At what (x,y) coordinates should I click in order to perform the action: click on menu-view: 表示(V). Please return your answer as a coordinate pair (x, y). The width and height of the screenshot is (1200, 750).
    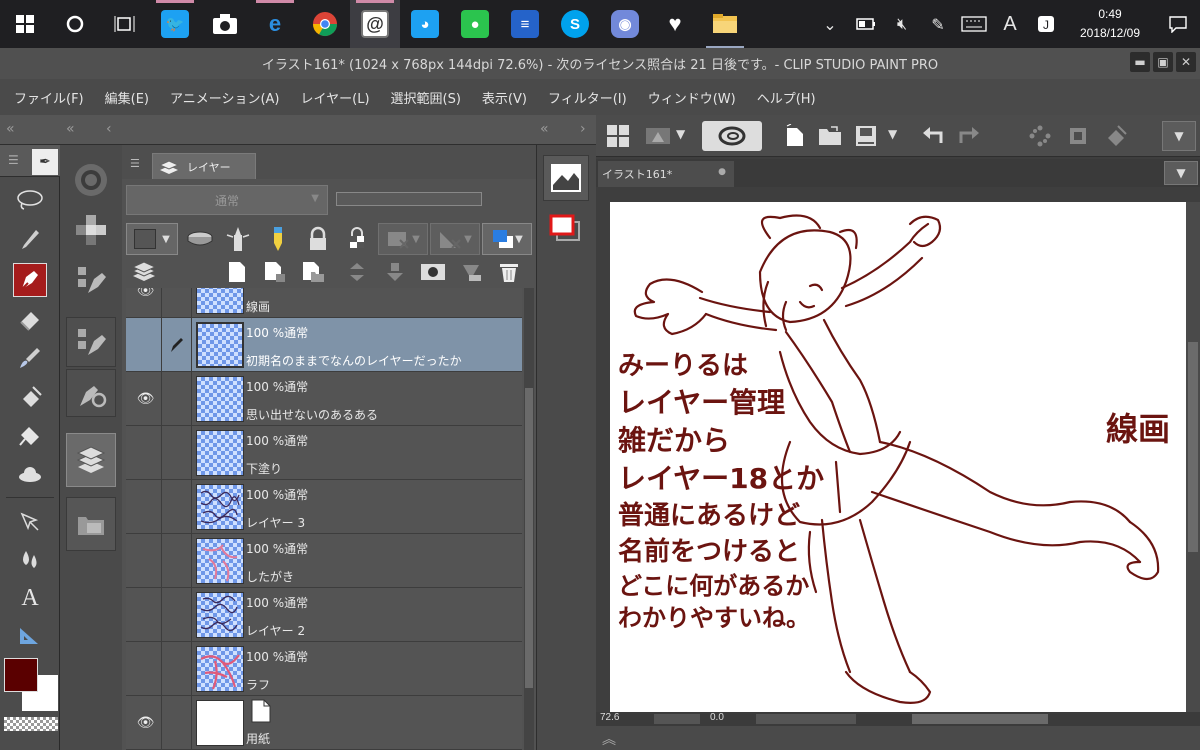
    Looking at the image, I should click on (504, 97).